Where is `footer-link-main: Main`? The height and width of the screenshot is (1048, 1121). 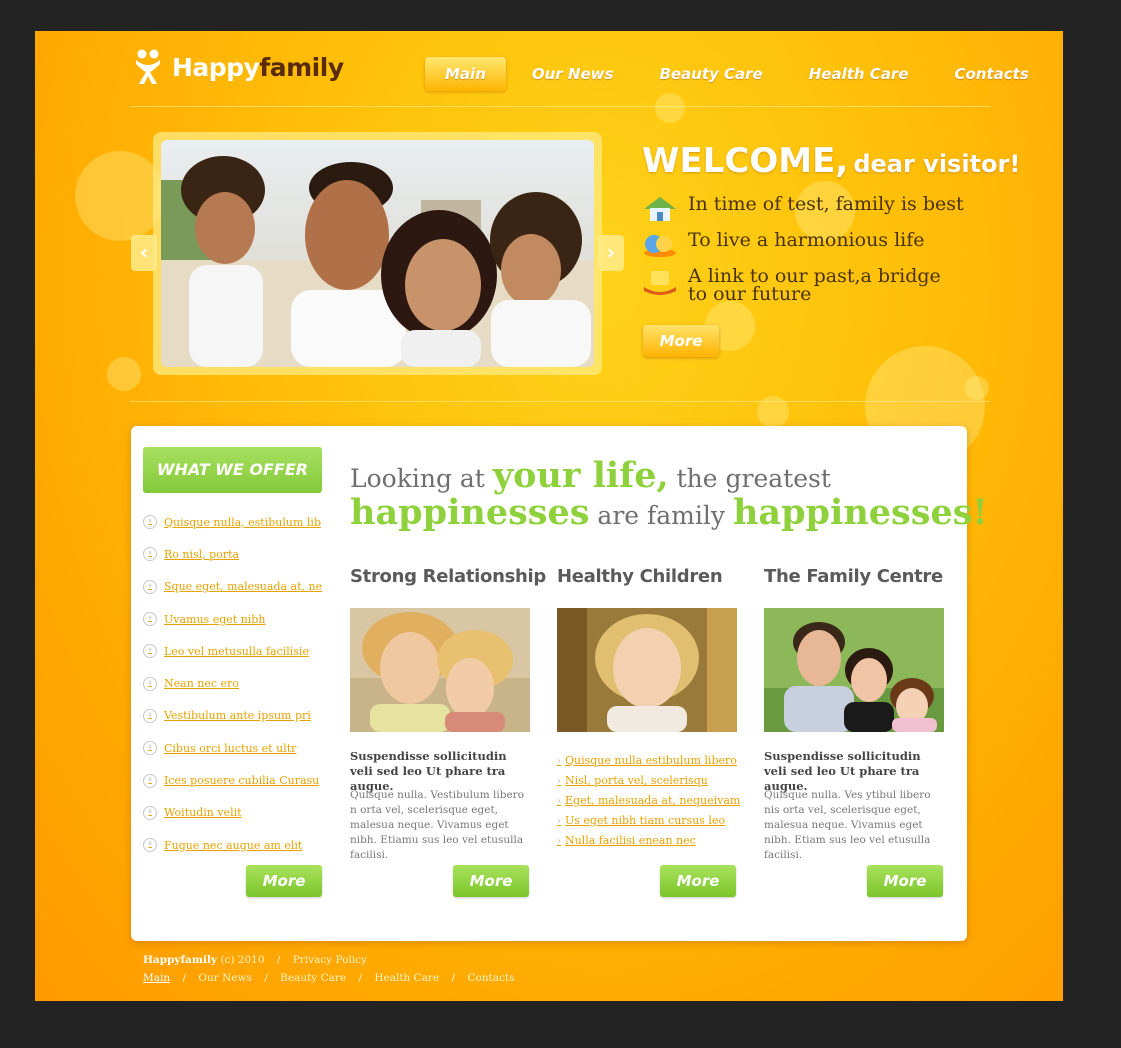
footer-link-main: Main is located at coordinates (156, 978).